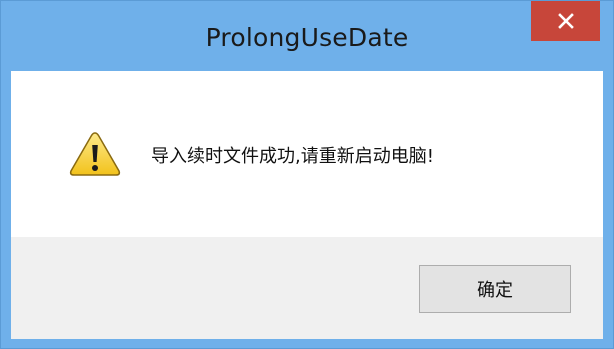 The image size is (614, 349). What do you see at coordinates (495, 289) in the screenshot?
I see `ok-button: 确定` at bounding box center [495, 289].